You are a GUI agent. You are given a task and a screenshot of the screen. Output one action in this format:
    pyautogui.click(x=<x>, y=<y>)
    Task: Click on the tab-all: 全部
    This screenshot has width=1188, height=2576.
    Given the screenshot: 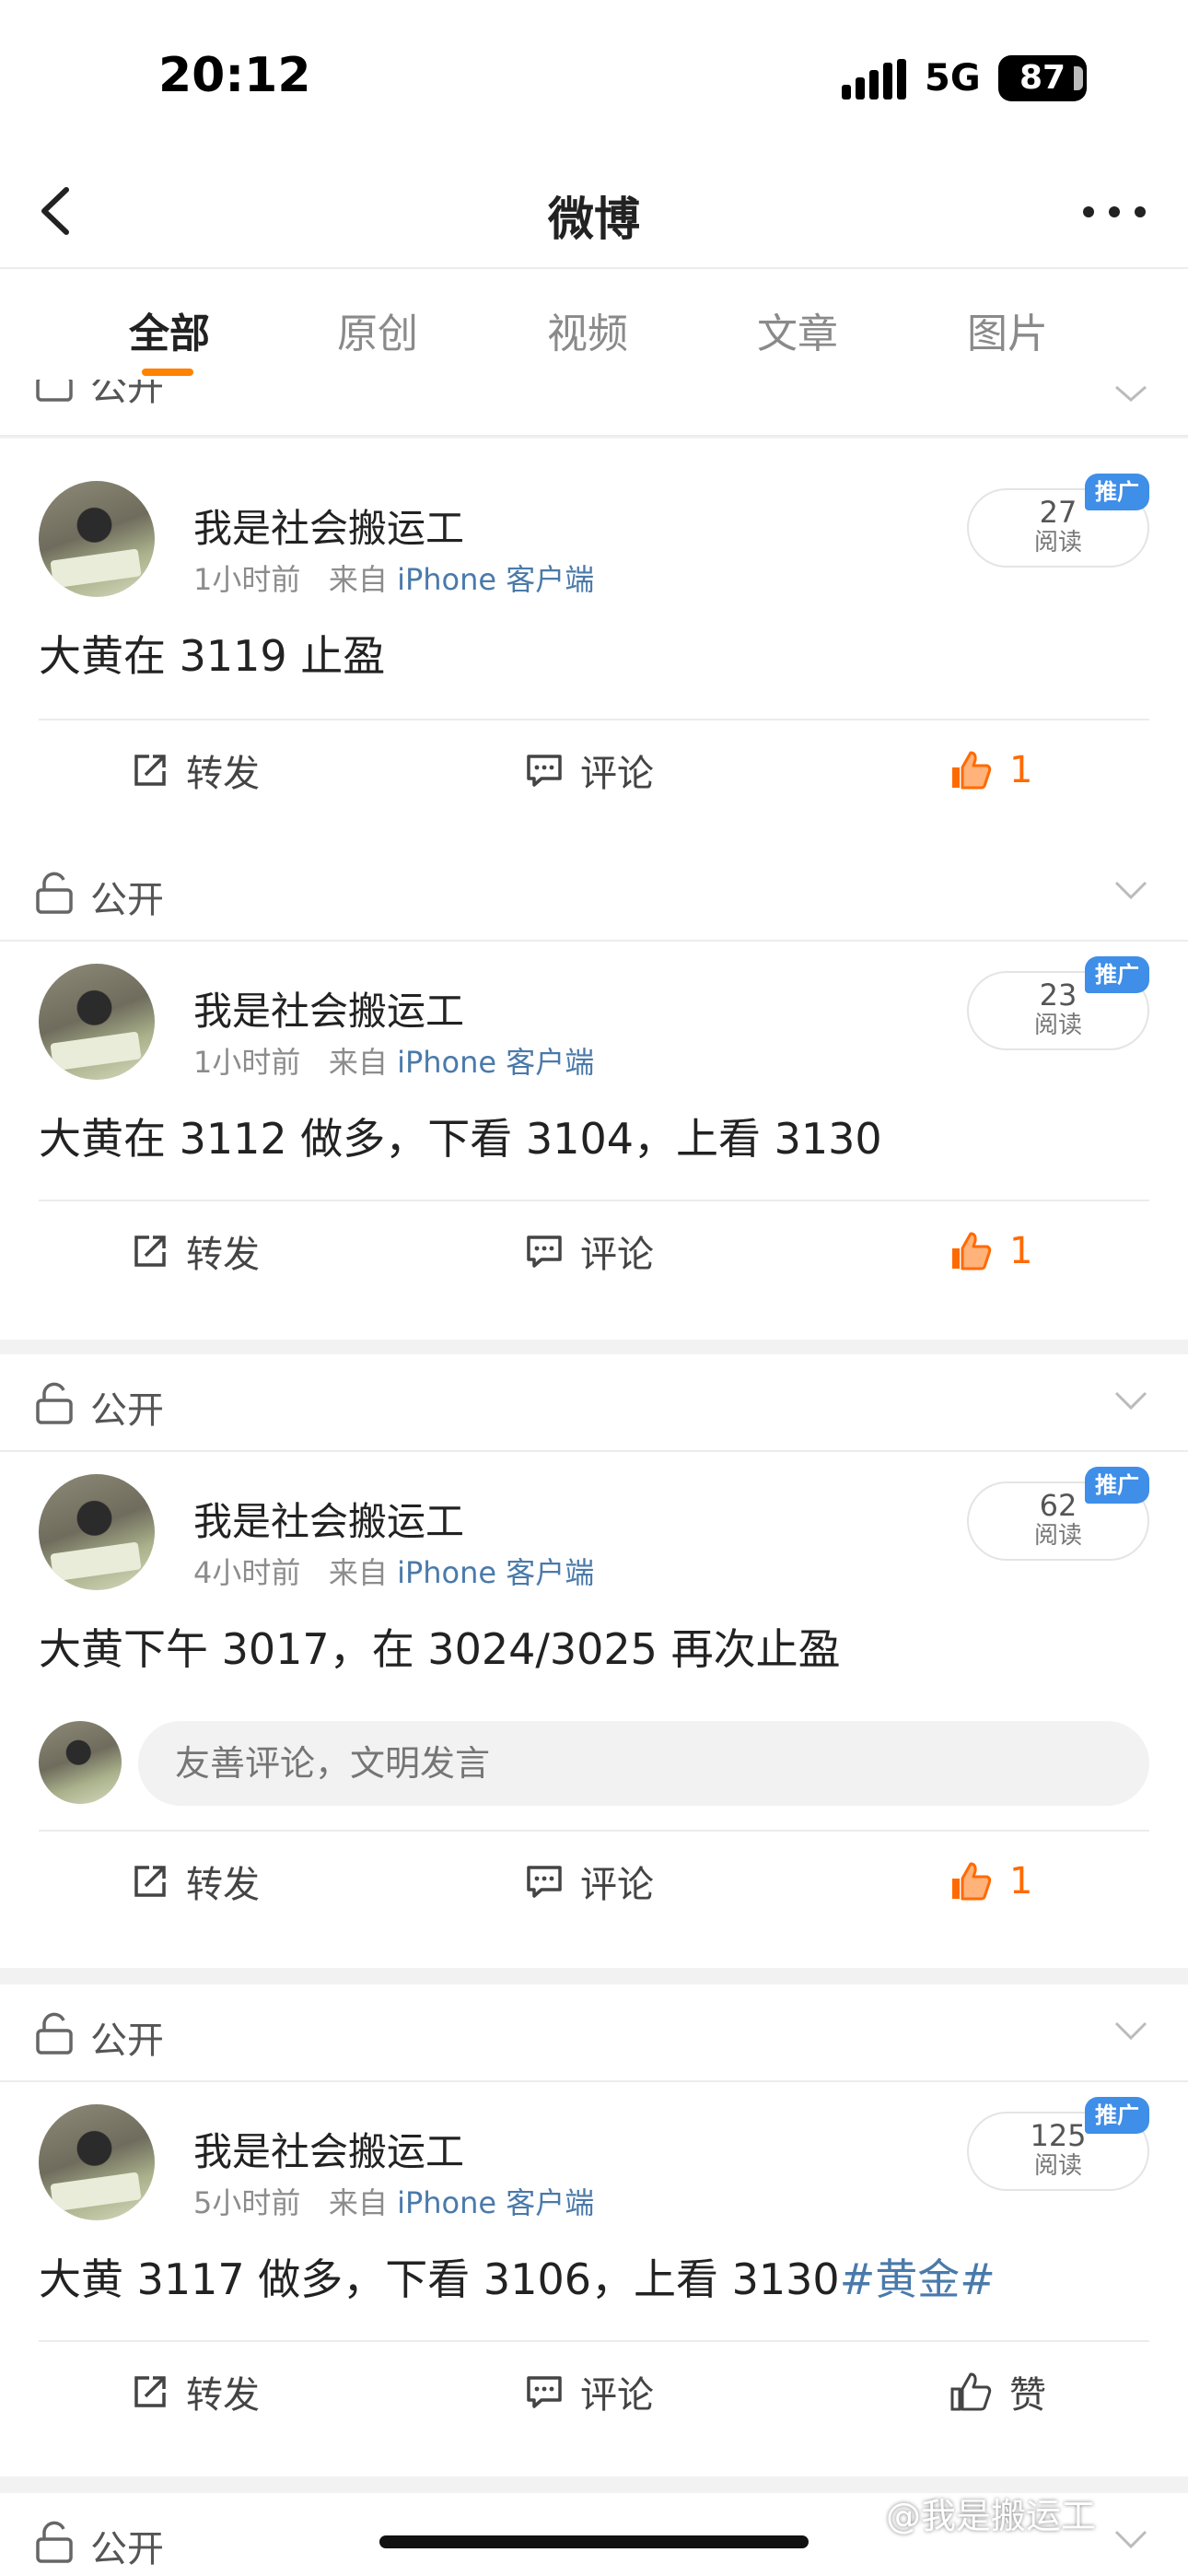 What is the action you would take?
    pyautogui.click(x=169, y=329)
    